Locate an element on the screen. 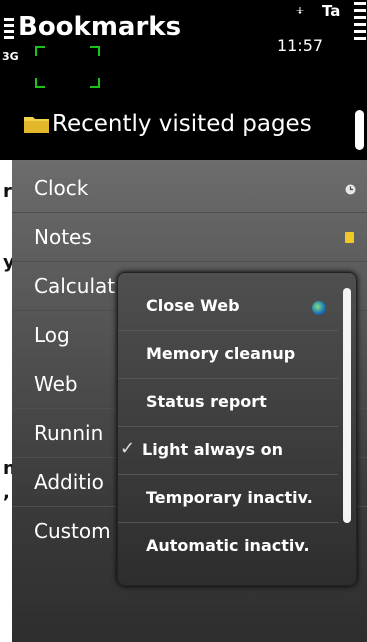 The height and width of the screenshot is (642, 367). submenu-item-light-always-on: ✓ Light always on is located at coordinates (228, 450).